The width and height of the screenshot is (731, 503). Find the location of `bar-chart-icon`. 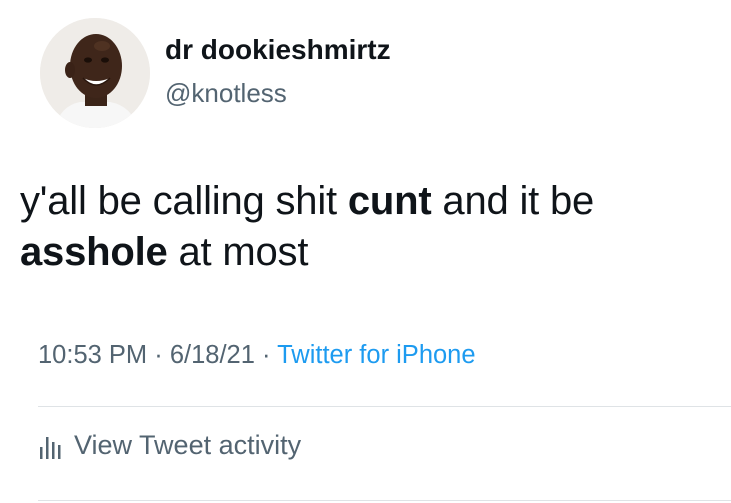

bar-chart-icon is located at coordinates (50, 446).